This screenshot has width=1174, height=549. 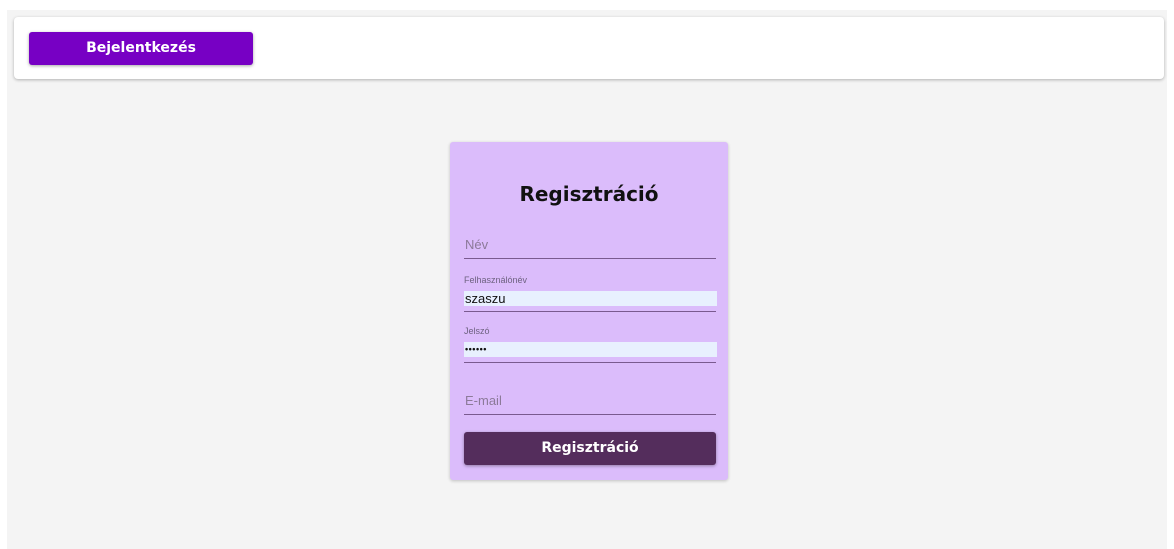 What do you see at coordinates (589, 194) in the screenshot?
I see `registration-title: Regisztráció` at bounding box center [589, 194].